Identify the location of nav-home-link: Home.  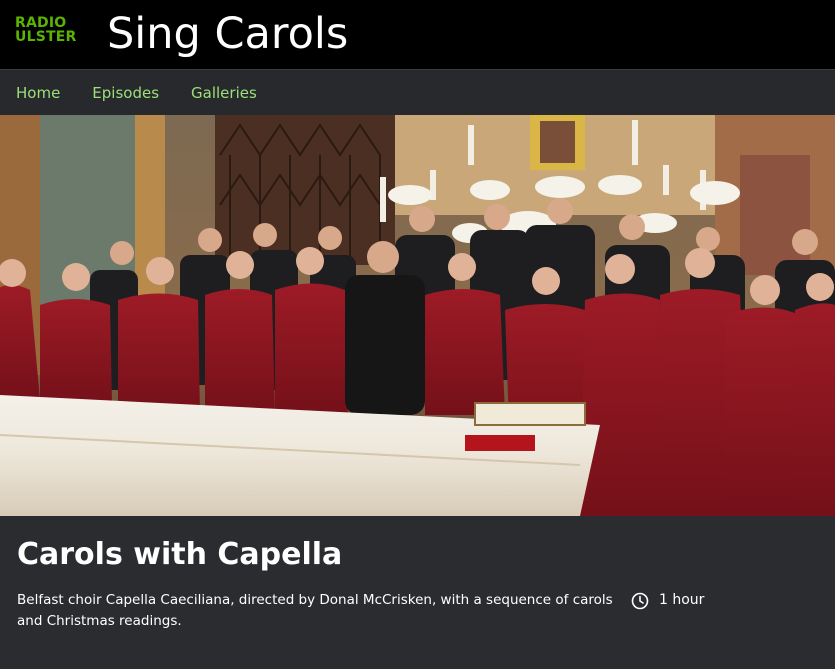
(38, 93).